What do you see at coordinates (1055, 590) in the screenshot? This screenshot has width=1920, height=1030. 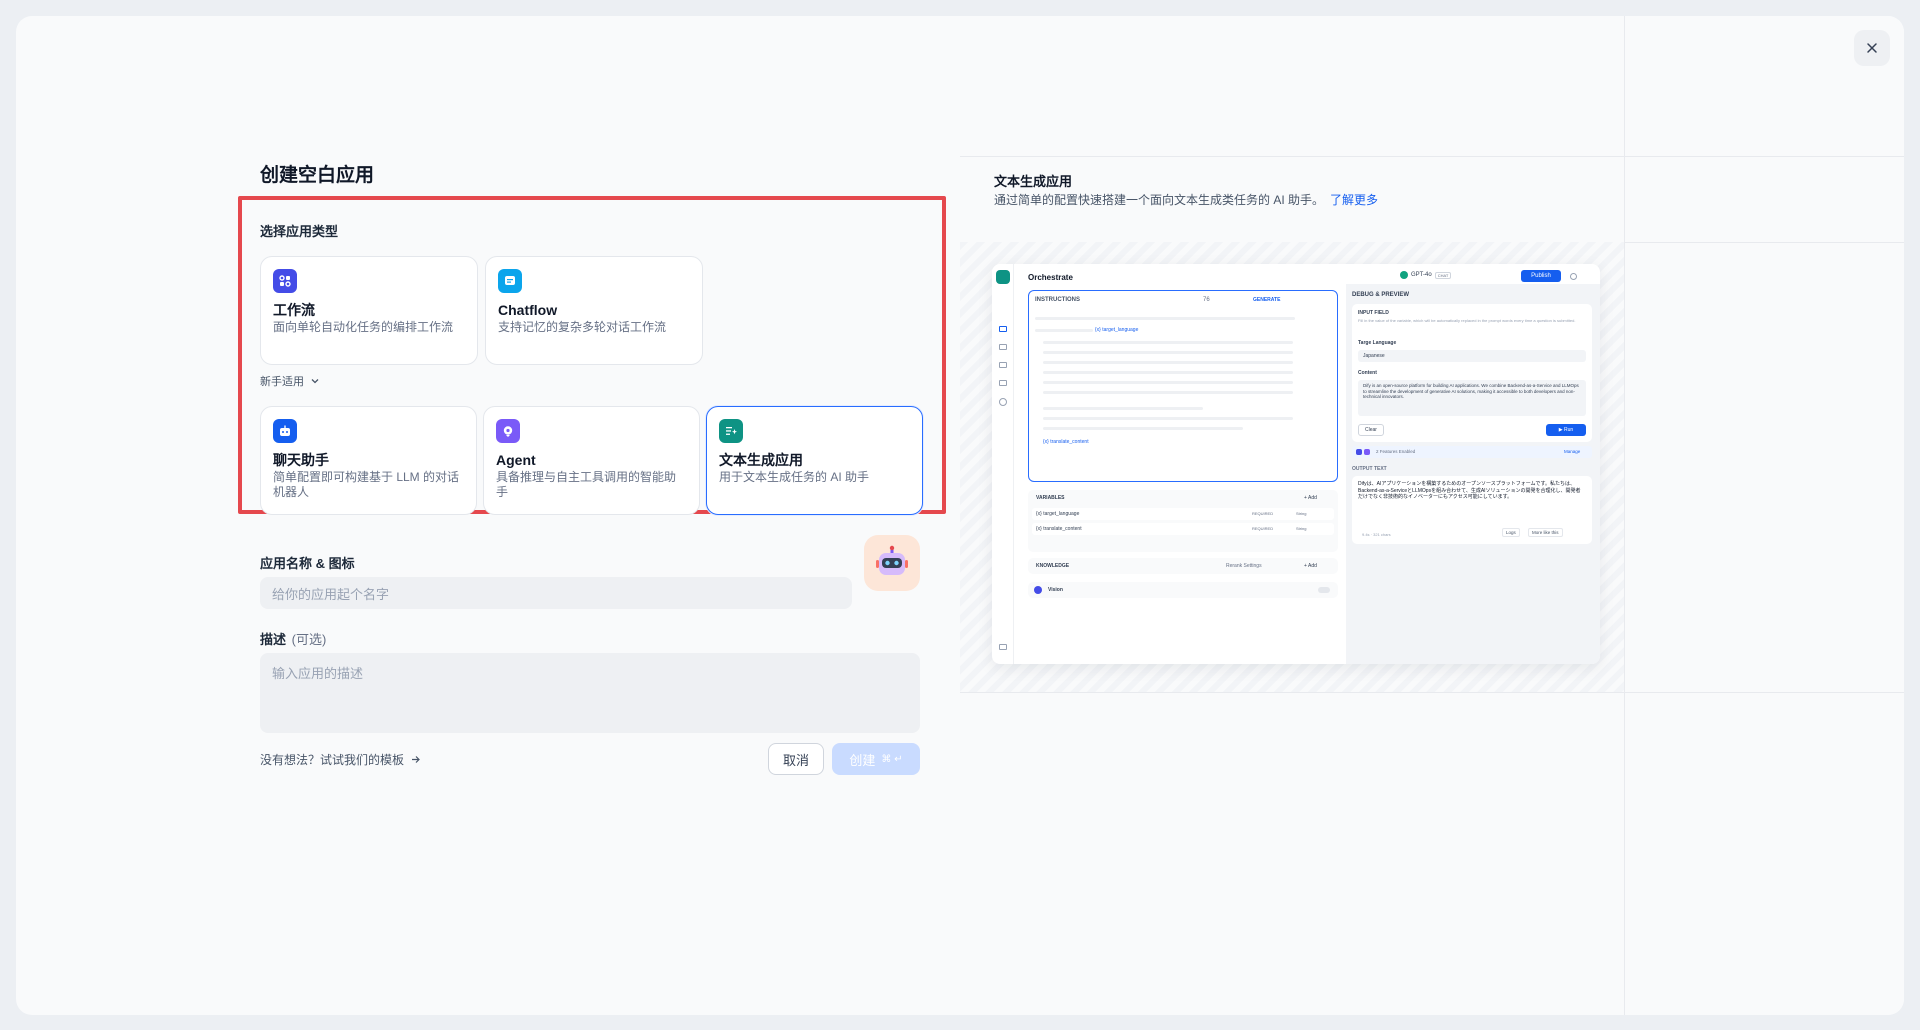 I see `shot-vision-label: Vision` at bounding box center [1055, 590].